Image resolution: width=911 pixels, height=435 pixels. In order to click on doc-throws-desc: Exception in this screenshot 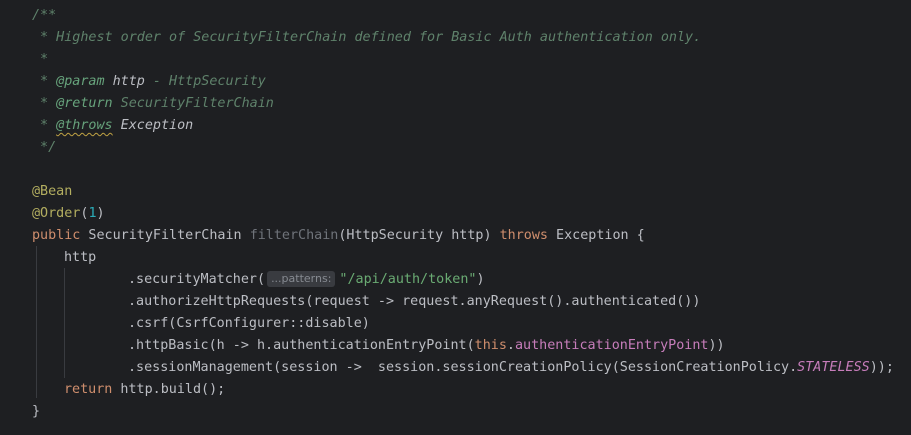, I will do `click(153, 125)`.